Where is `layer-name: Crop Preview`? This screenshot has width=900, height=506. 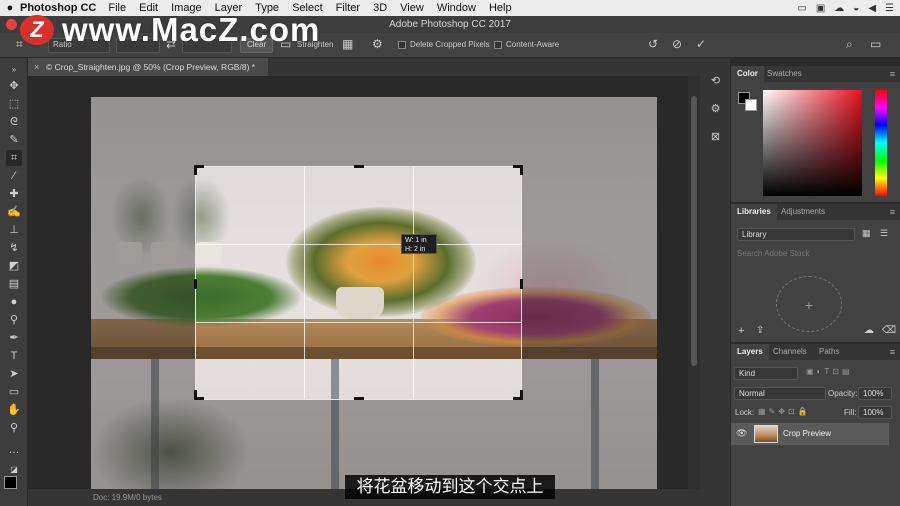 layer-name: Crop Preview is located at coordinates (807, 434).